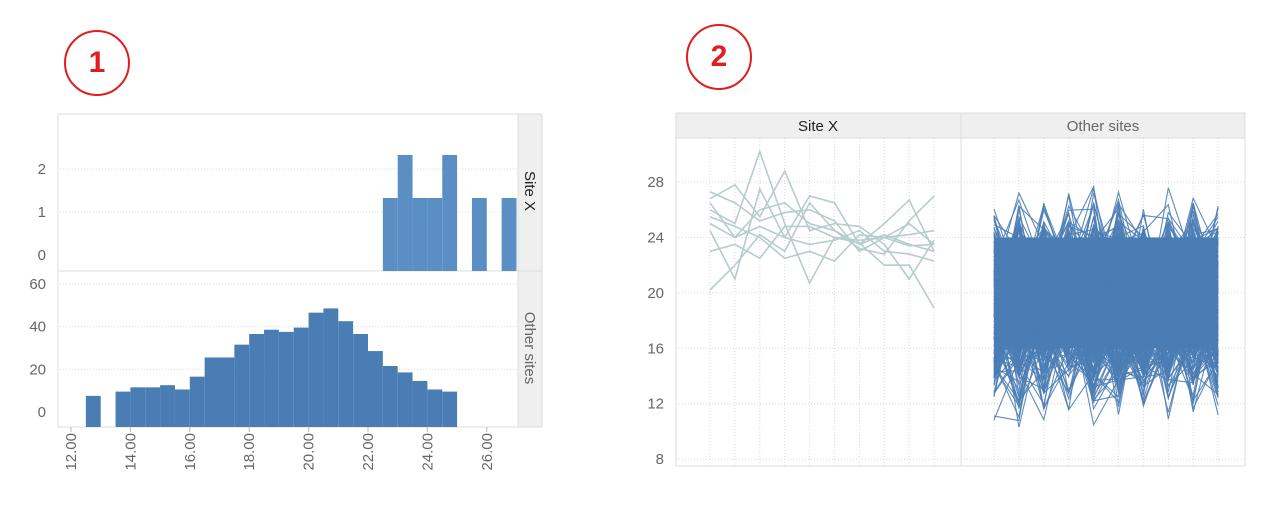  Describe the element at coordinates (655, 348) in the screenshot. I see `line-y-tick-label: 16` at that location.